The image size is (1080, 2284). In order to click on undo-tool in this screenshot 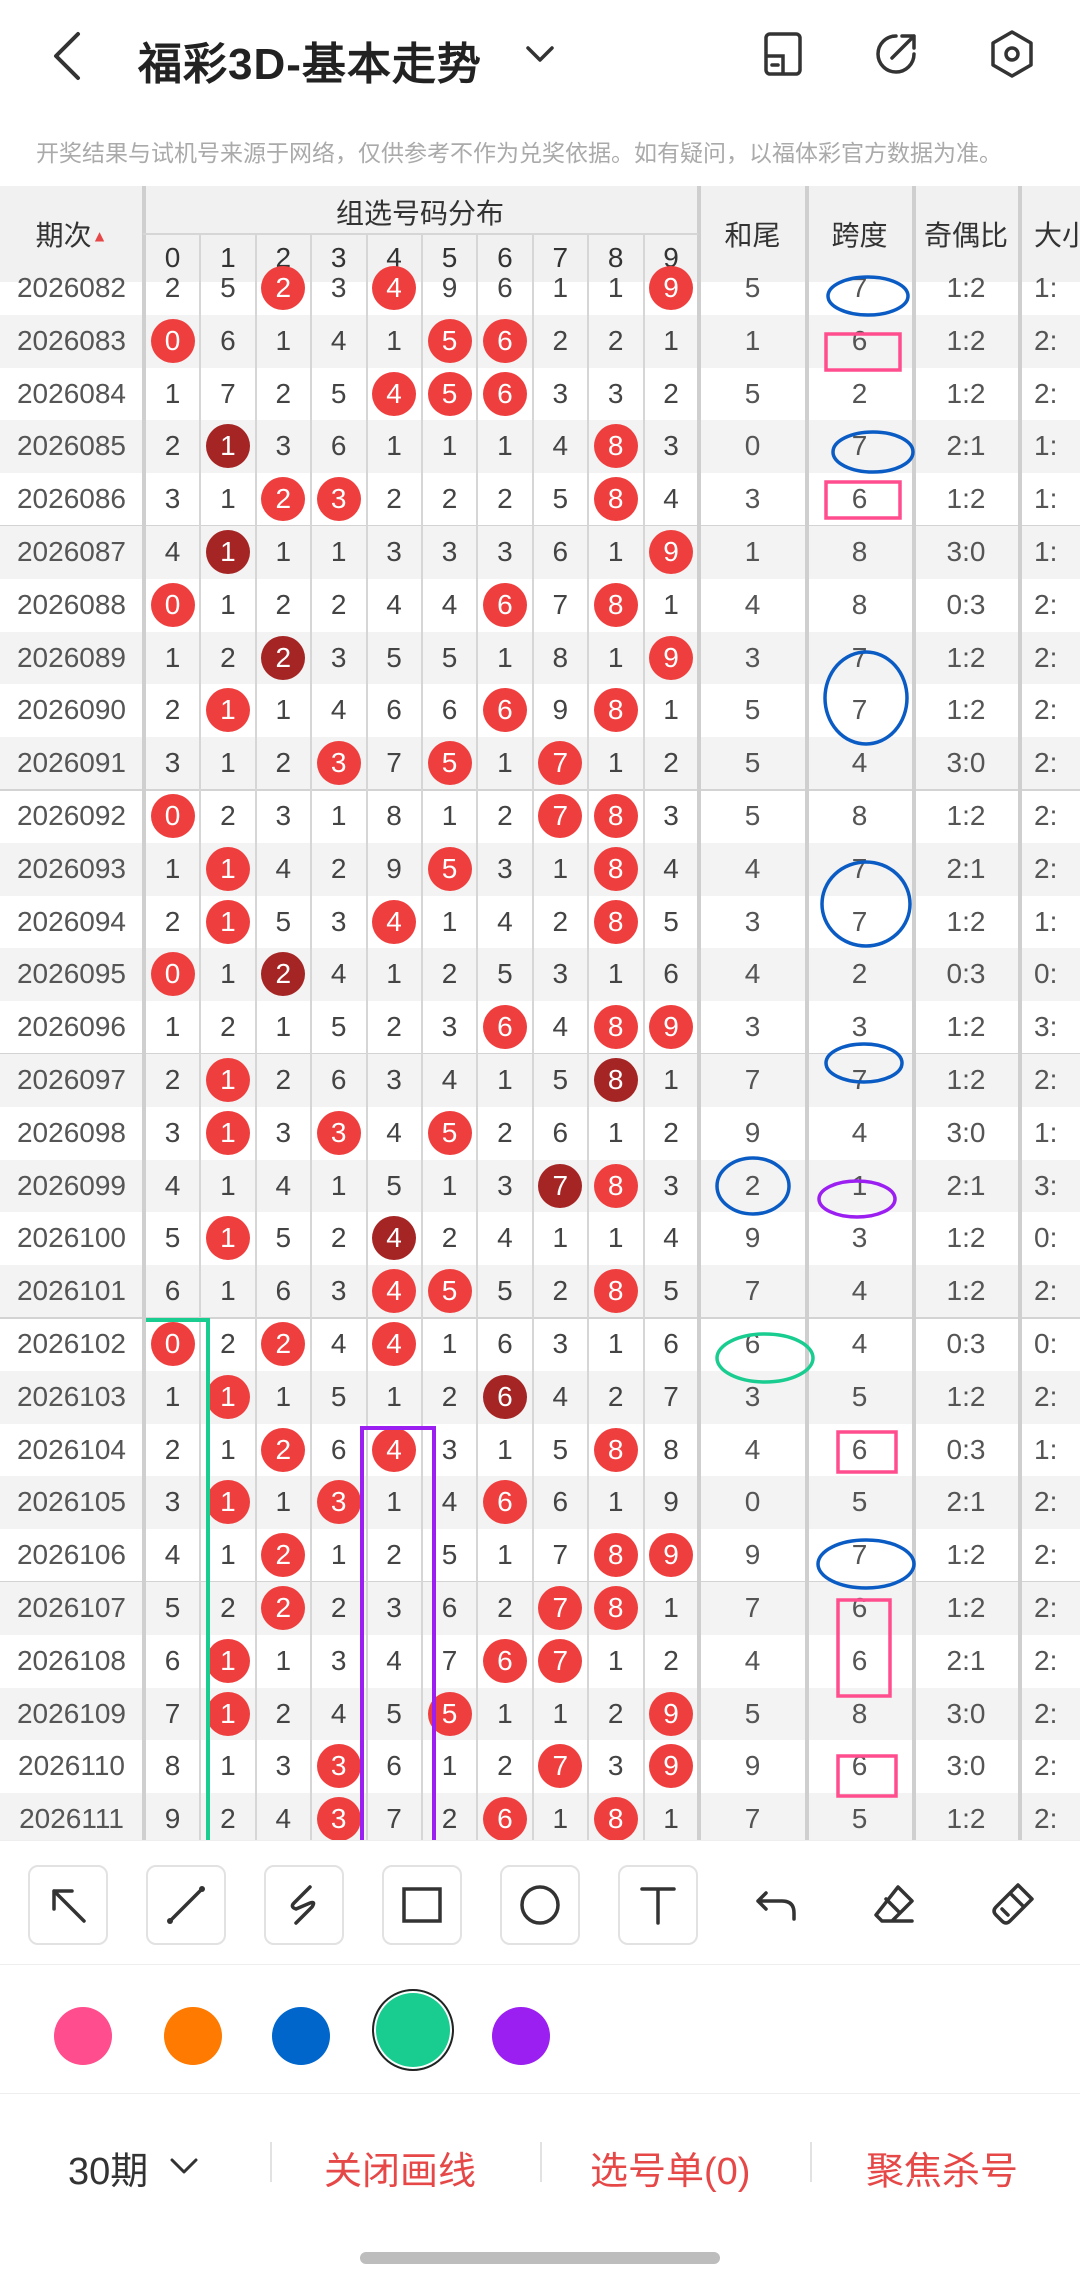, I will do `click(776, 1905)`.